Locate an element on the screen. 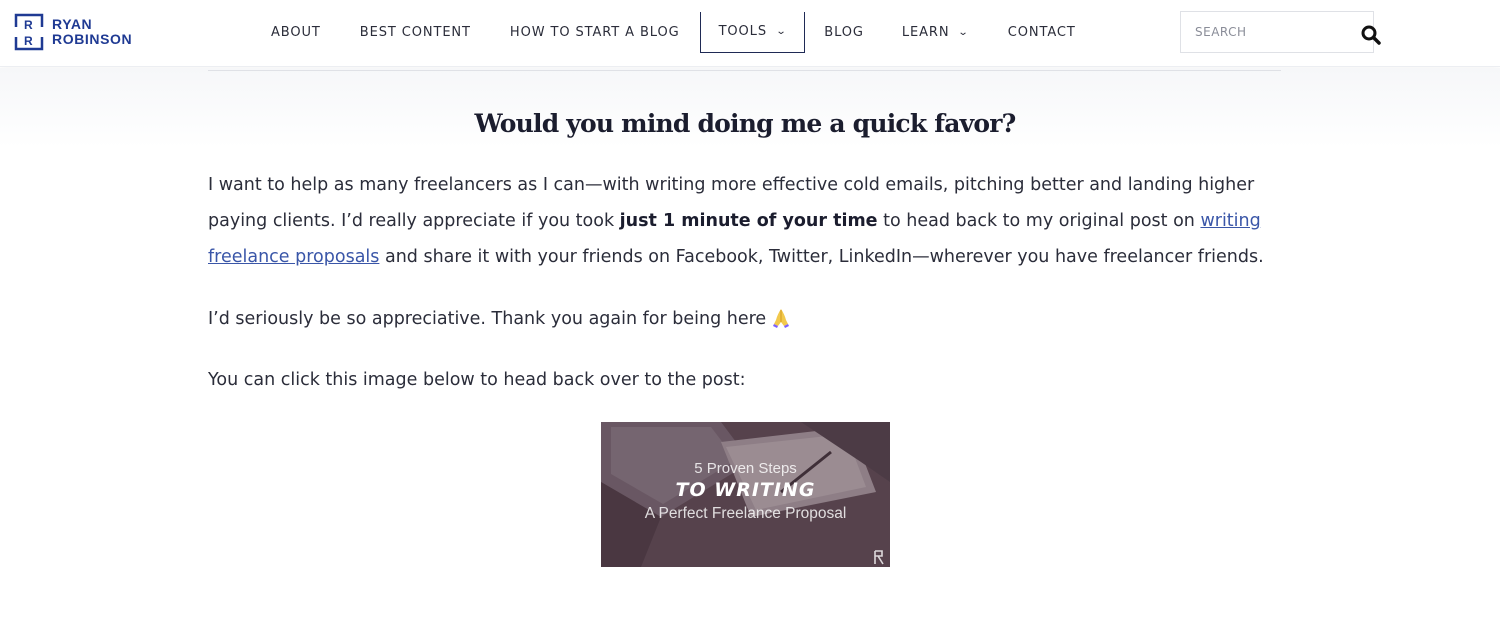 The image size is (1500, 623). search-icon is located at coordinates (1371, 35).